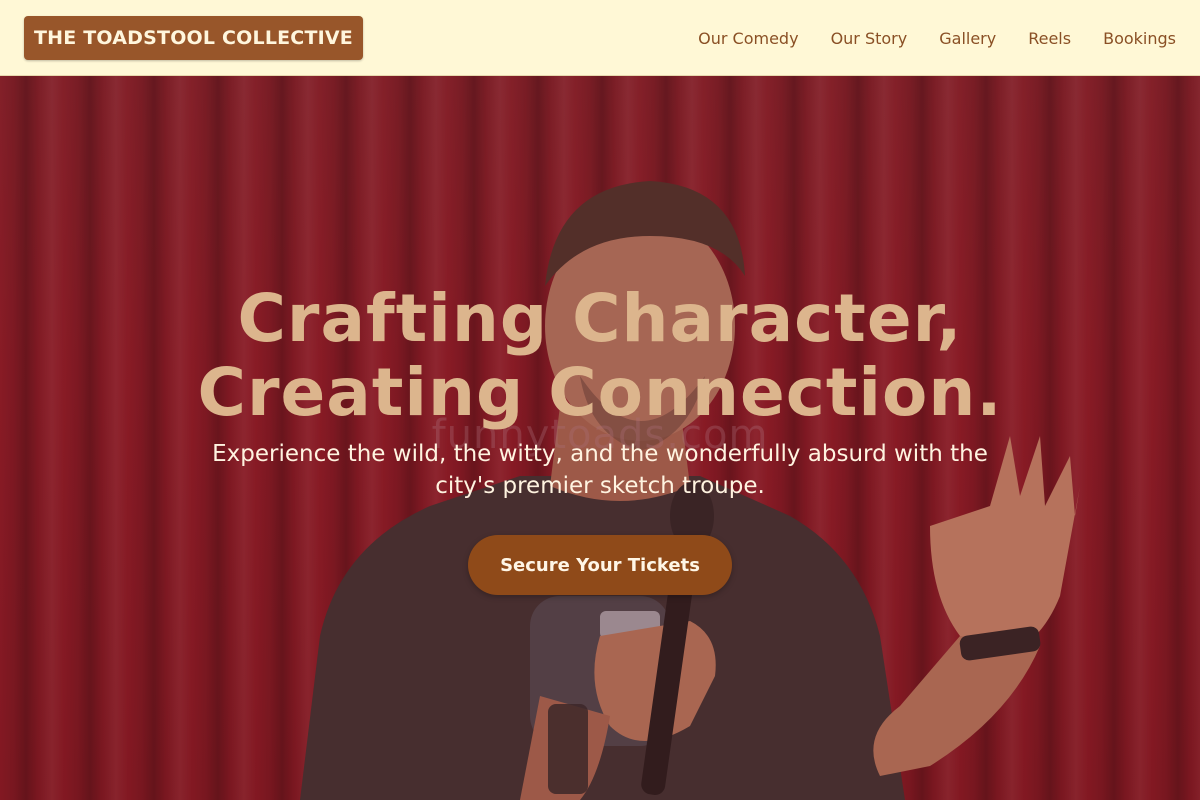 The image size is (1200, 800). Describe the element at coordinates (600, 318) in the screenshot. I see `headline-line-1: Crafting Character,` at that location.